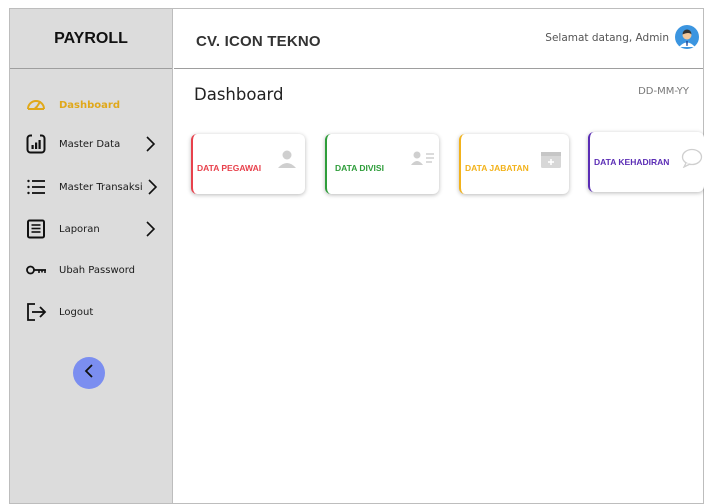 Image resolution: width=704 pixels, height=504 pixels. I want to click on welcome-text: Selamat datang, Admin, so click(607, 38).